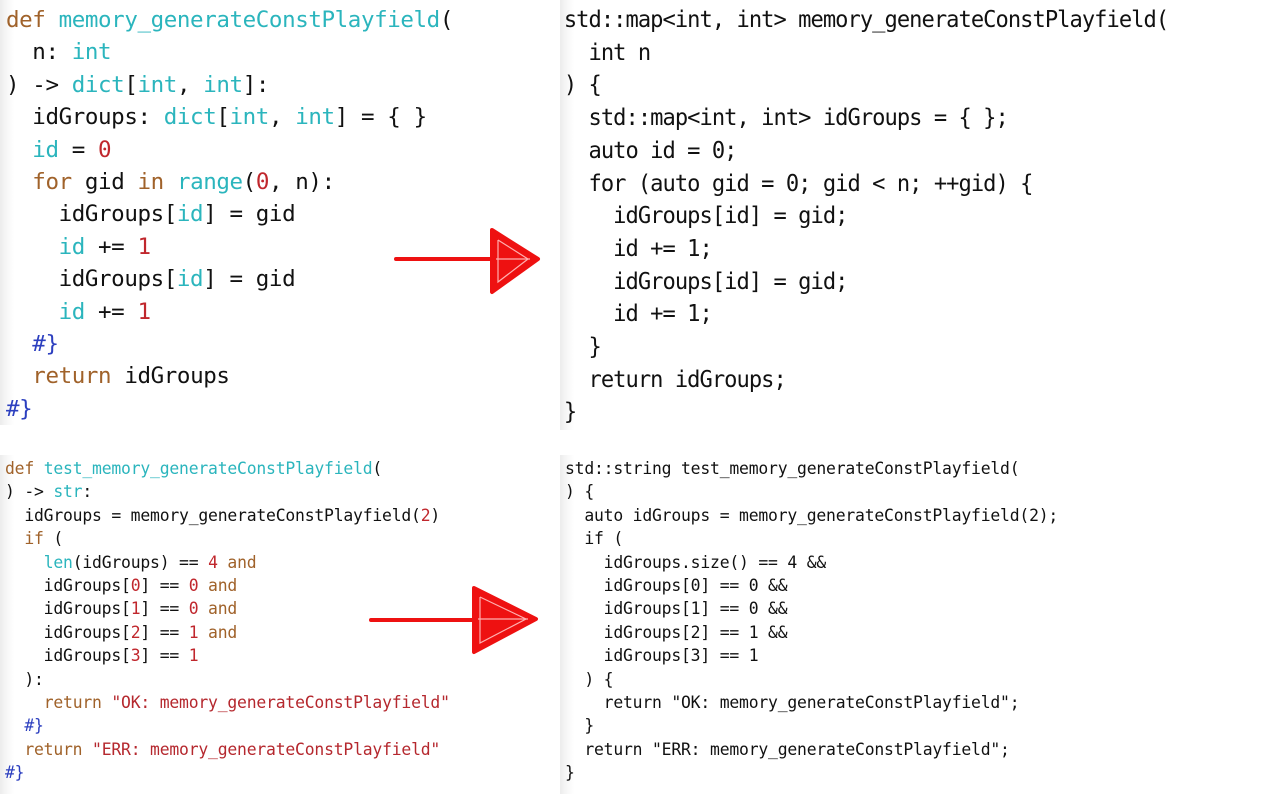 Image resolution: width=1280 pixels, height=794 pixels. Describe the element at coordinates (907, 151) in the screenshot. I see `code-line: auto id = 0;` at that location.